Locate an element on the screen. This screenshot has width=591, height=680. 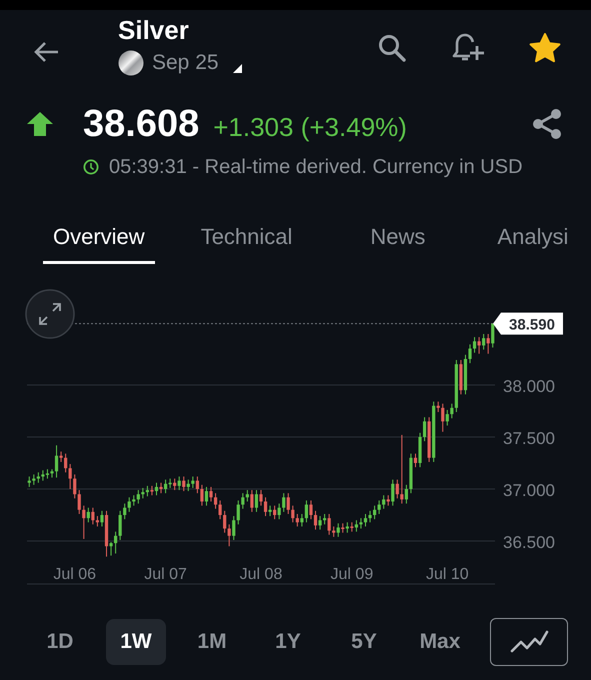
axis-label: Jul 07 is located at coordinates (165, 574).